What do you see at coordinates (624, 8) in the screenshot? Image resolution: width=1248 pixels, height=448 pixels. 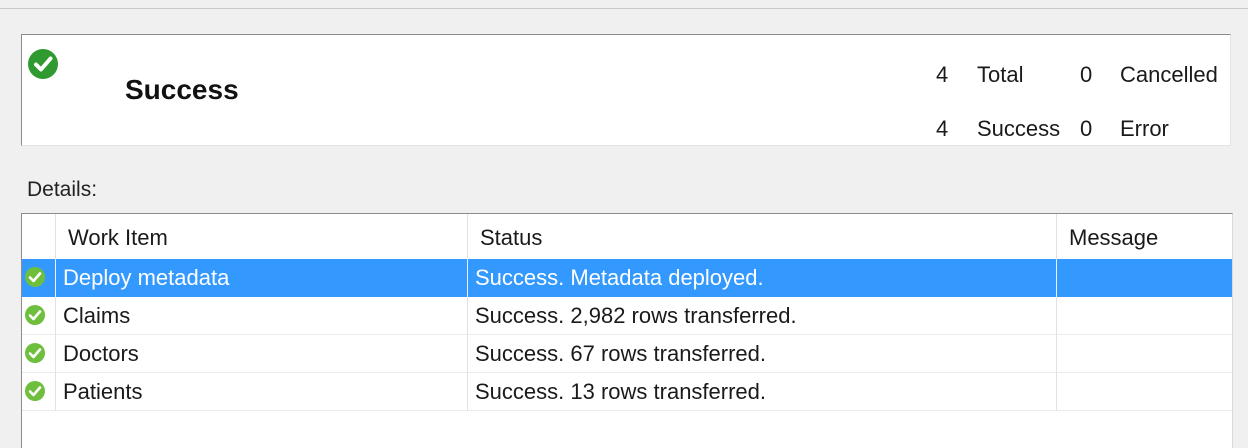 I see `top-divider` at bounding box center [624, 8].